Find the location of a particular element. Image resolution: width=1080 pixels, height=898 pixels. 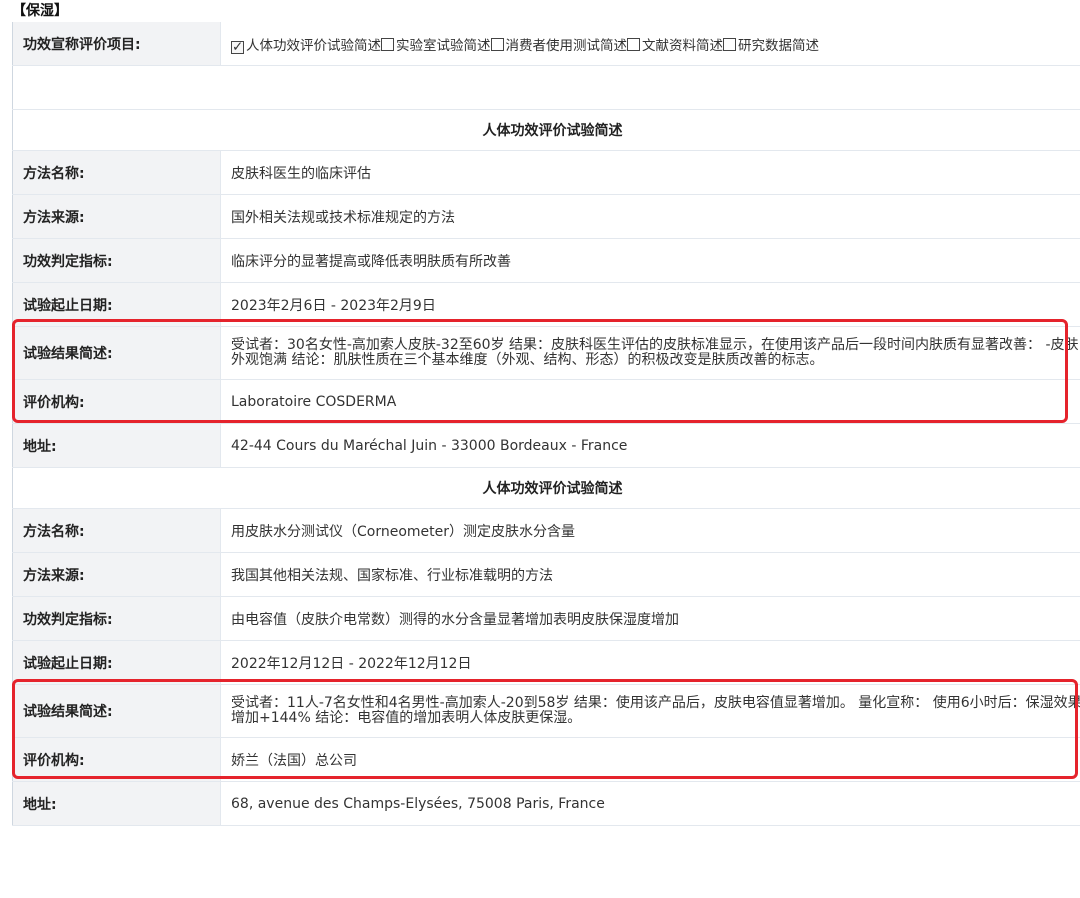

block-1-title-row: 人体功效评价试验简述 is located at coordinates (546, 130).